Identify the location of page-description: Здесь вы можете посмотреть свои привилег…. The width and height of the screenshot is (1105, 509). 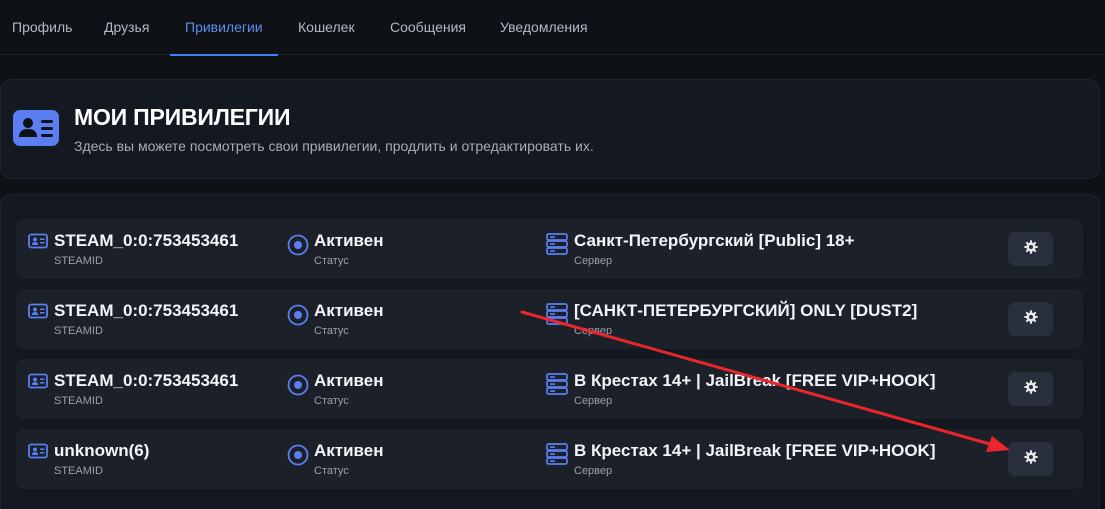
(334, 146).